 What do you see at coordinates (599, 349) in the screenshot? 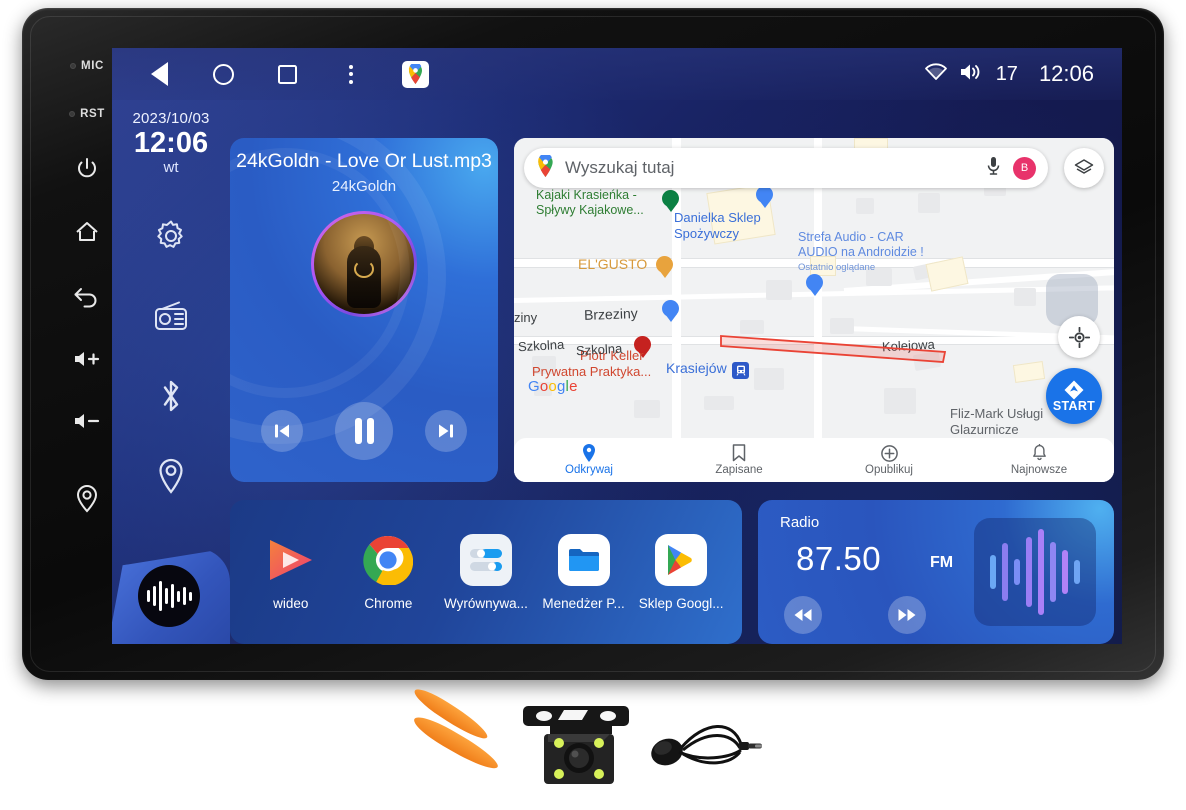
I see `map-street-szkolna-2: Szkolna` at bounding box center [599, 349].